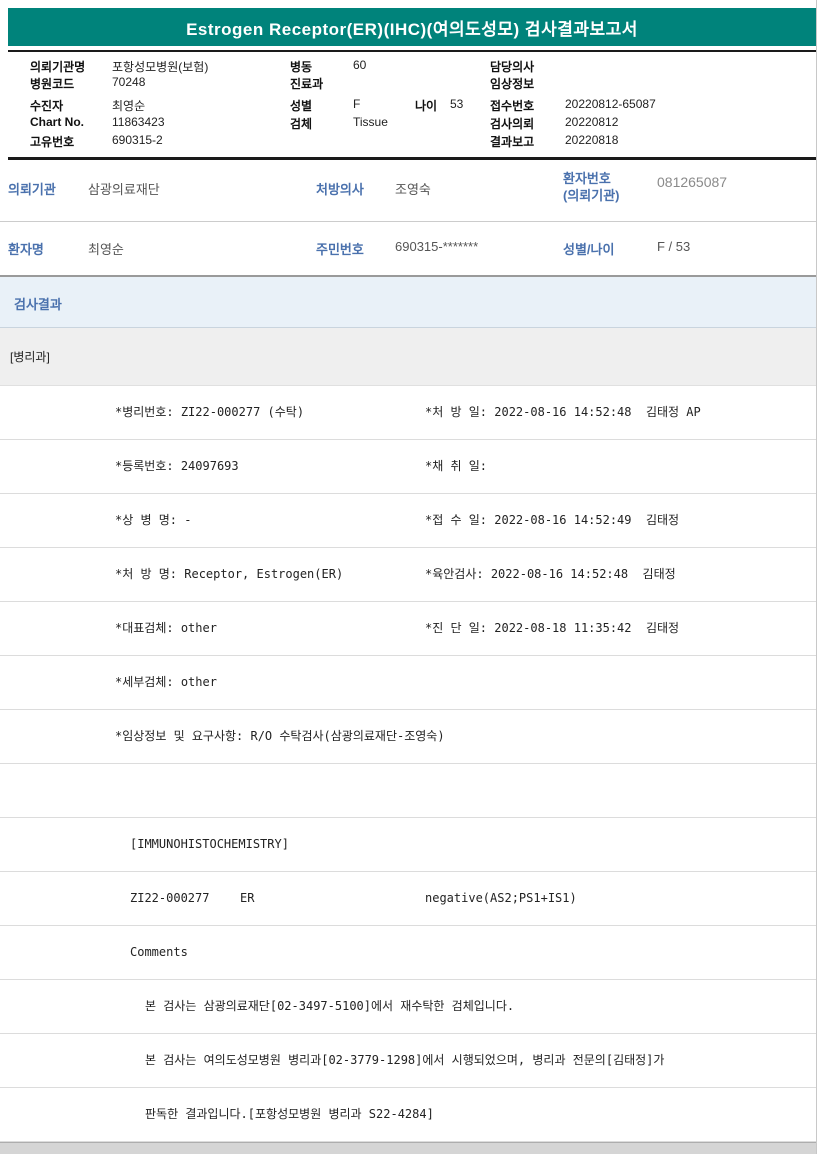  Describe the element at coordinates (38, 304) in the screenshot. I see `result-section-title: 검사결과` at that location.